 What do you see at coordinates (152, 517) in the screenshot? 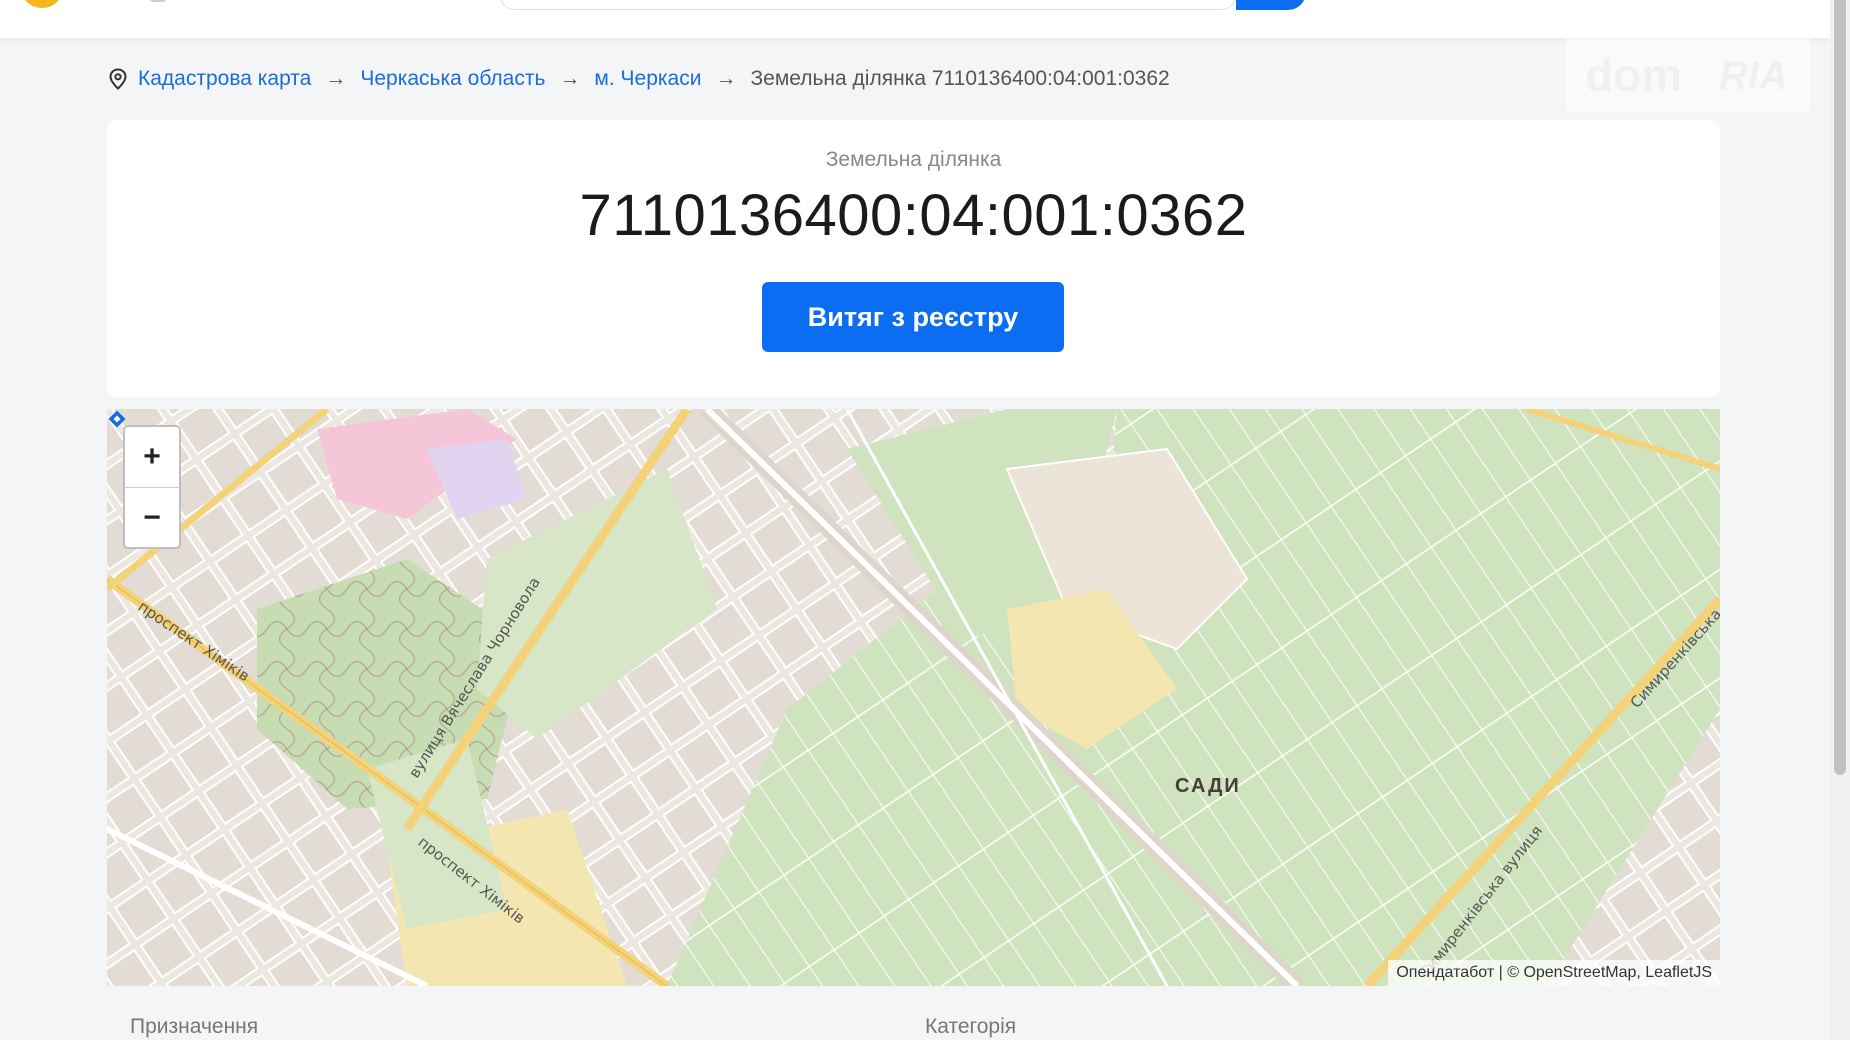
I see `zoom-out-button: −` at bounding box center [152, 517].